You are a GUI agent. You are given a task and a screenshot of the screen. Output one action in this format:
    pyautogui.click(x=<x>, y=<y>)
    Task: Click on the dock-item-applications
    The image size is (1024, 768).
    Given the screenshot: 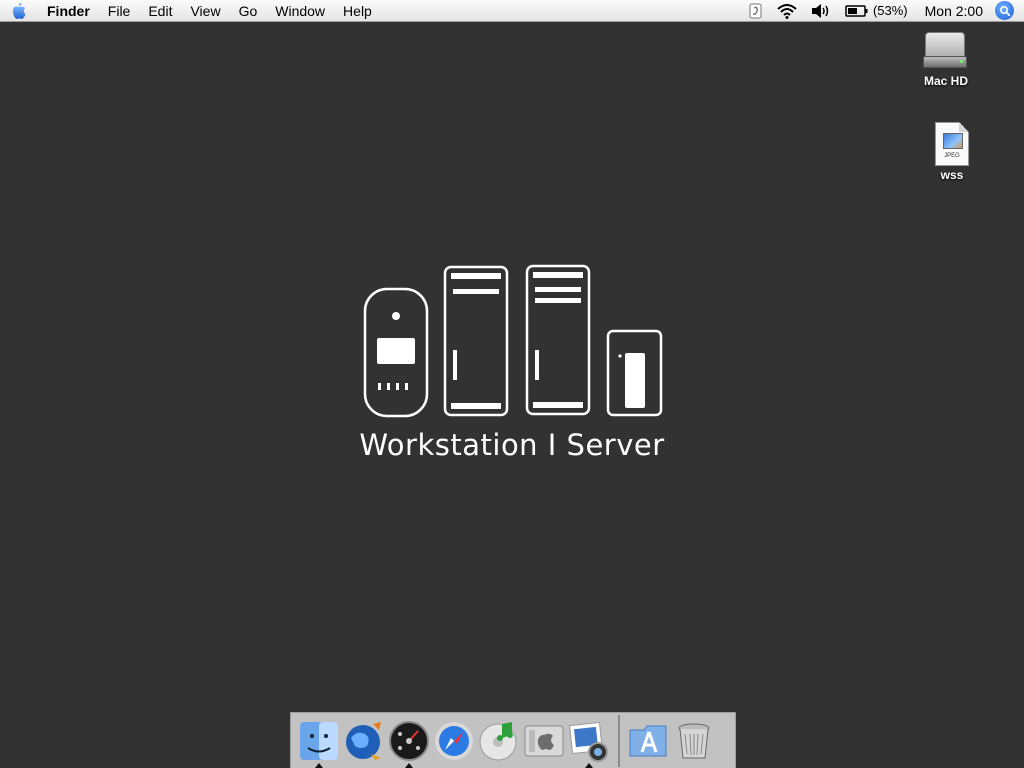 What is the action you would take?
    pyautogui.click(x=649, y=741)
    